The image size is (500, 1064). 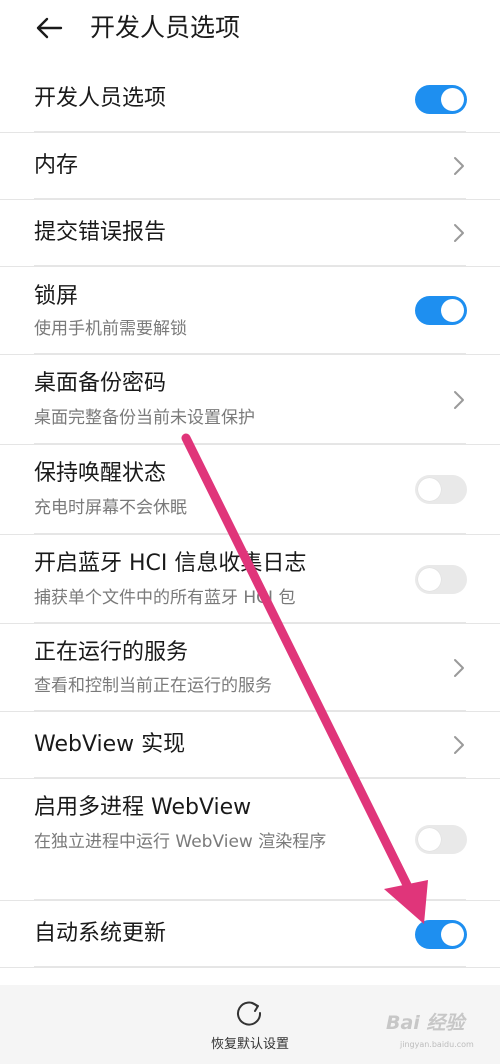 What do you see at coordinates (143, 807) in the screenshot?
I see `setting-title: 启用多进程 WebView` at bounding box center [143, 807].